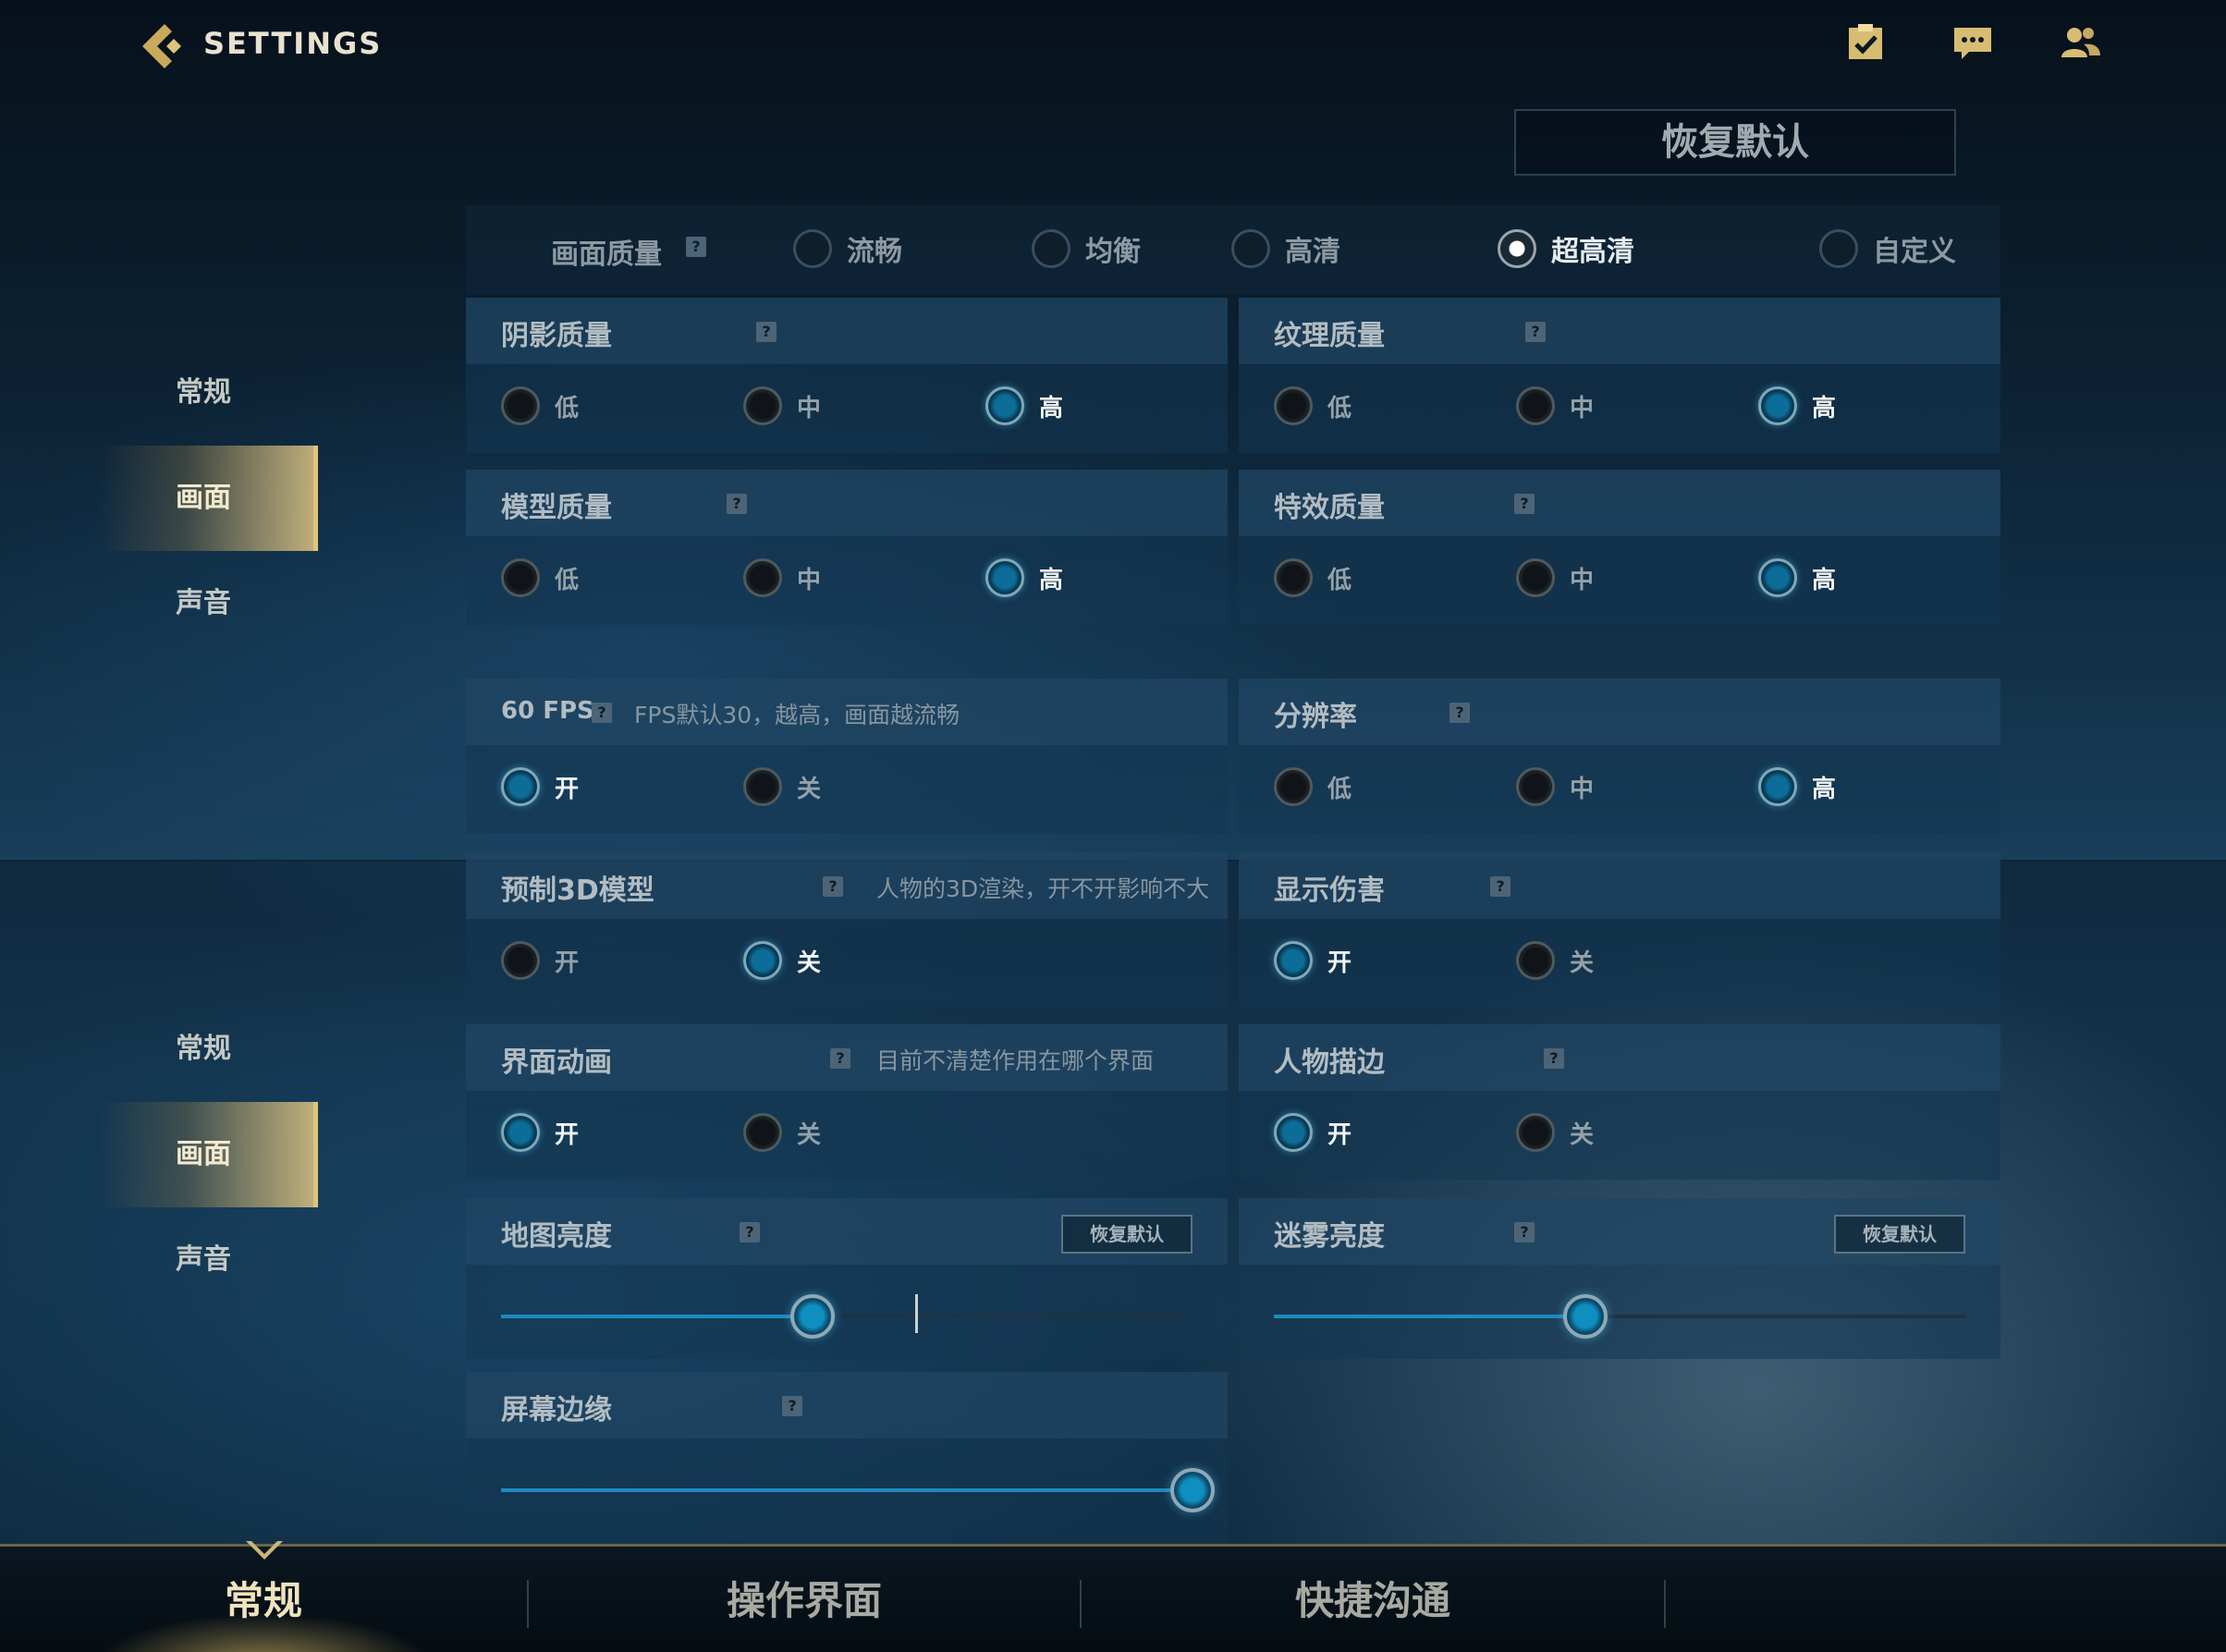 The height and width of the screenshot is (1652, 2226). Describe the element at coordinates (847, 249) in the screenshot. I see `quality-option-smooth: 流畅` at that location.